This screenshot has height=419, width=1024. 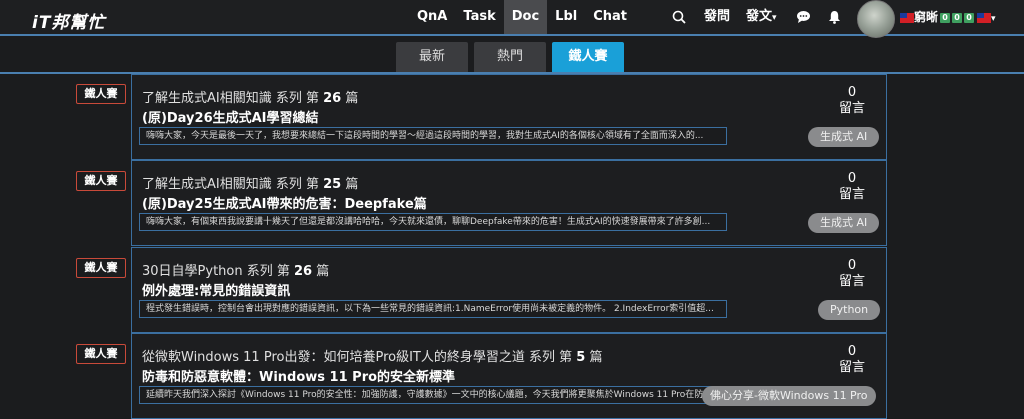 I want to click on series-number: 25, so click(x=332, y=184).